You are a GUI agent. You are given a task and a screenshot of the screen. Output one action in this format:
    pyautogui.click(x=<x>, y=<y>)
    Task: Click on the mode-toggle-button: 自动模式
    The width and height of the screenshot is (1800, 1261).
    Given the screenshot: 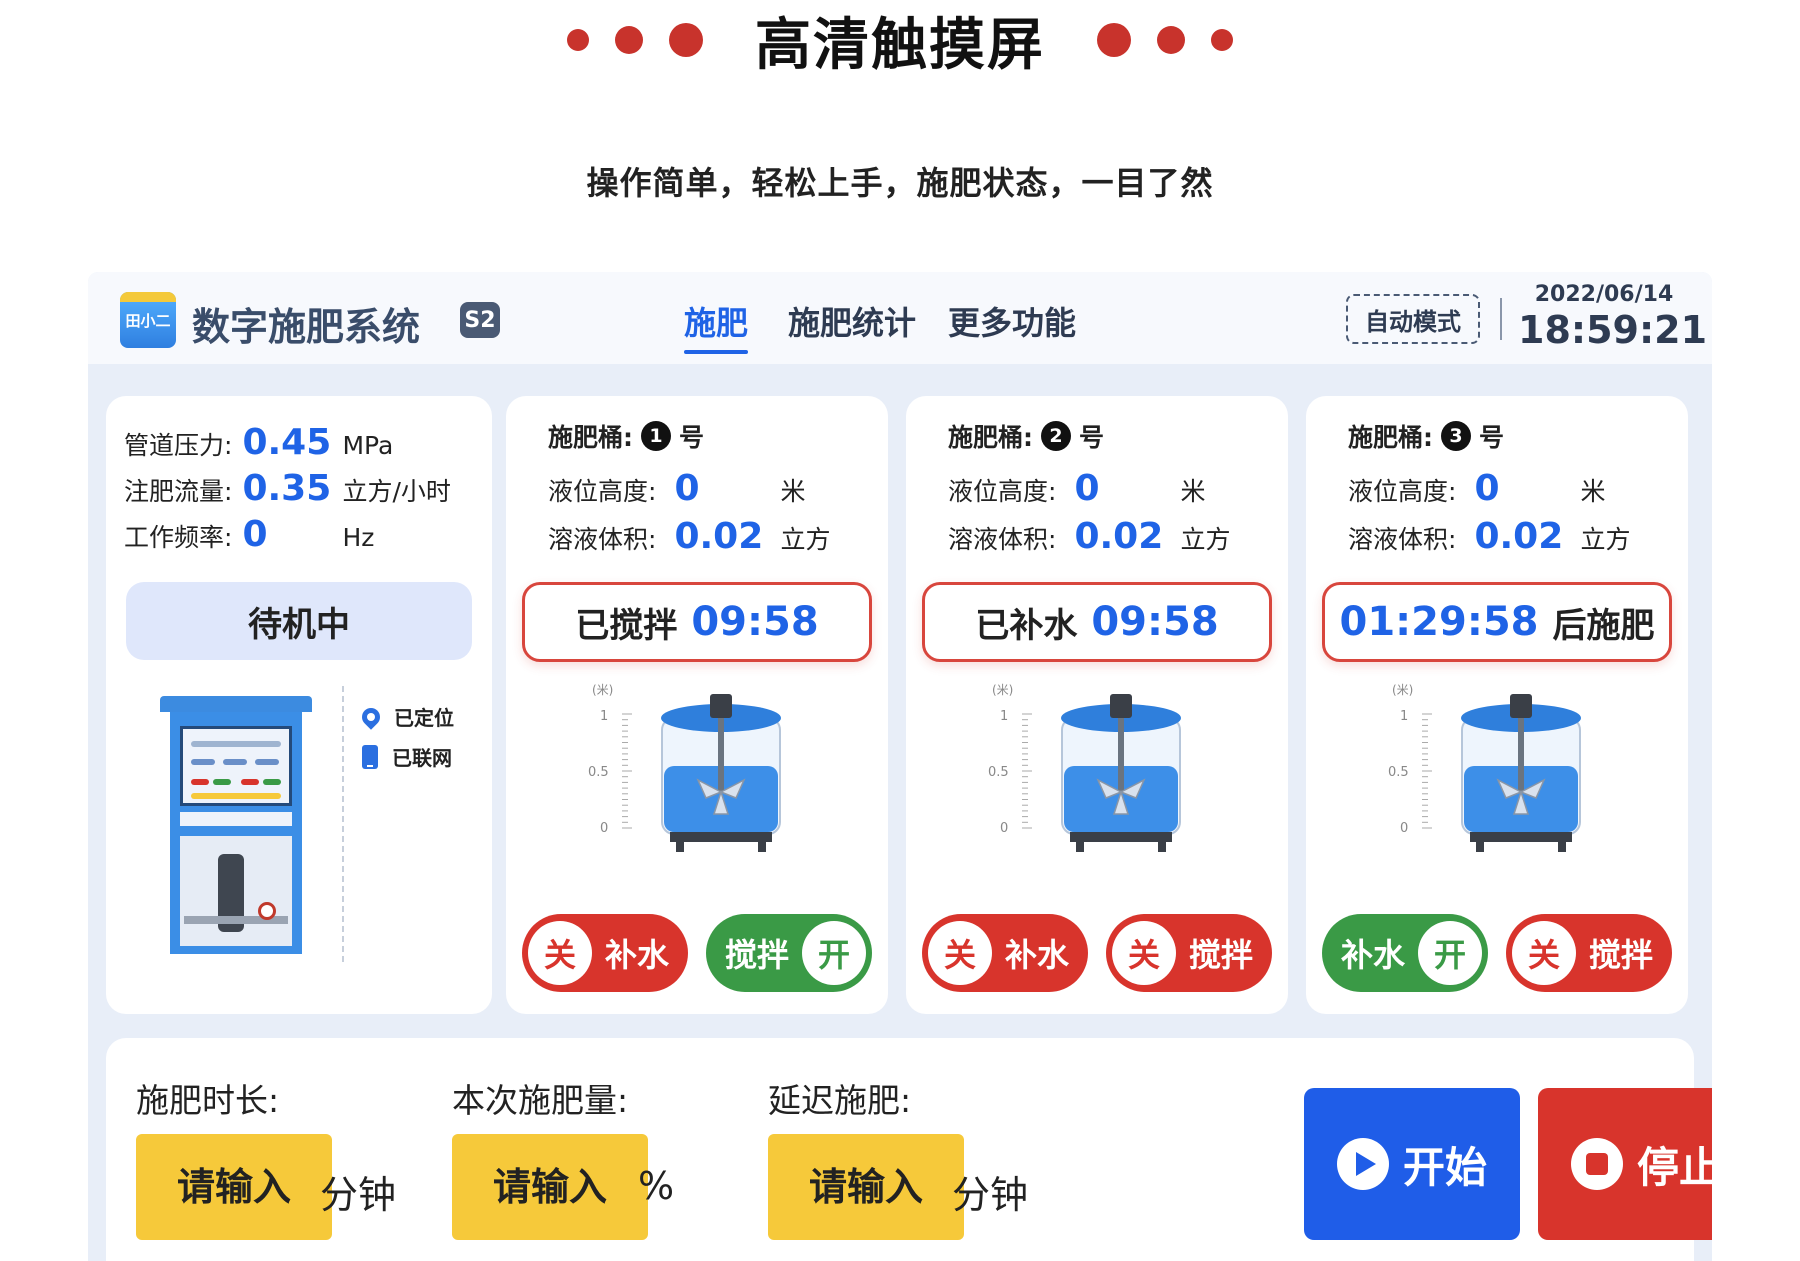 What is the action you would take?
    pyautogui.click(x=1413, y=319)
    